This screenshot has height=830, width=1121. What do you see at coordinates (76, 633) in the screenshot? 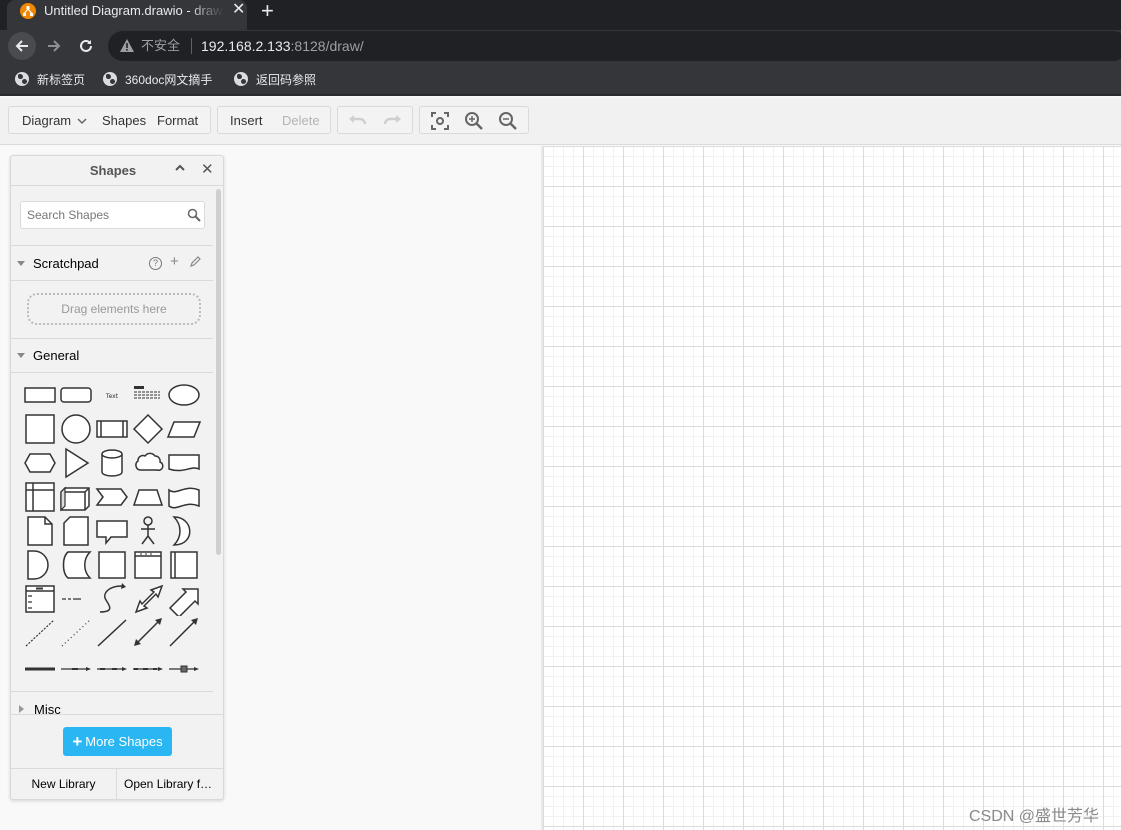
I see `shape-dotted-line` at bounding box center [76, 633].